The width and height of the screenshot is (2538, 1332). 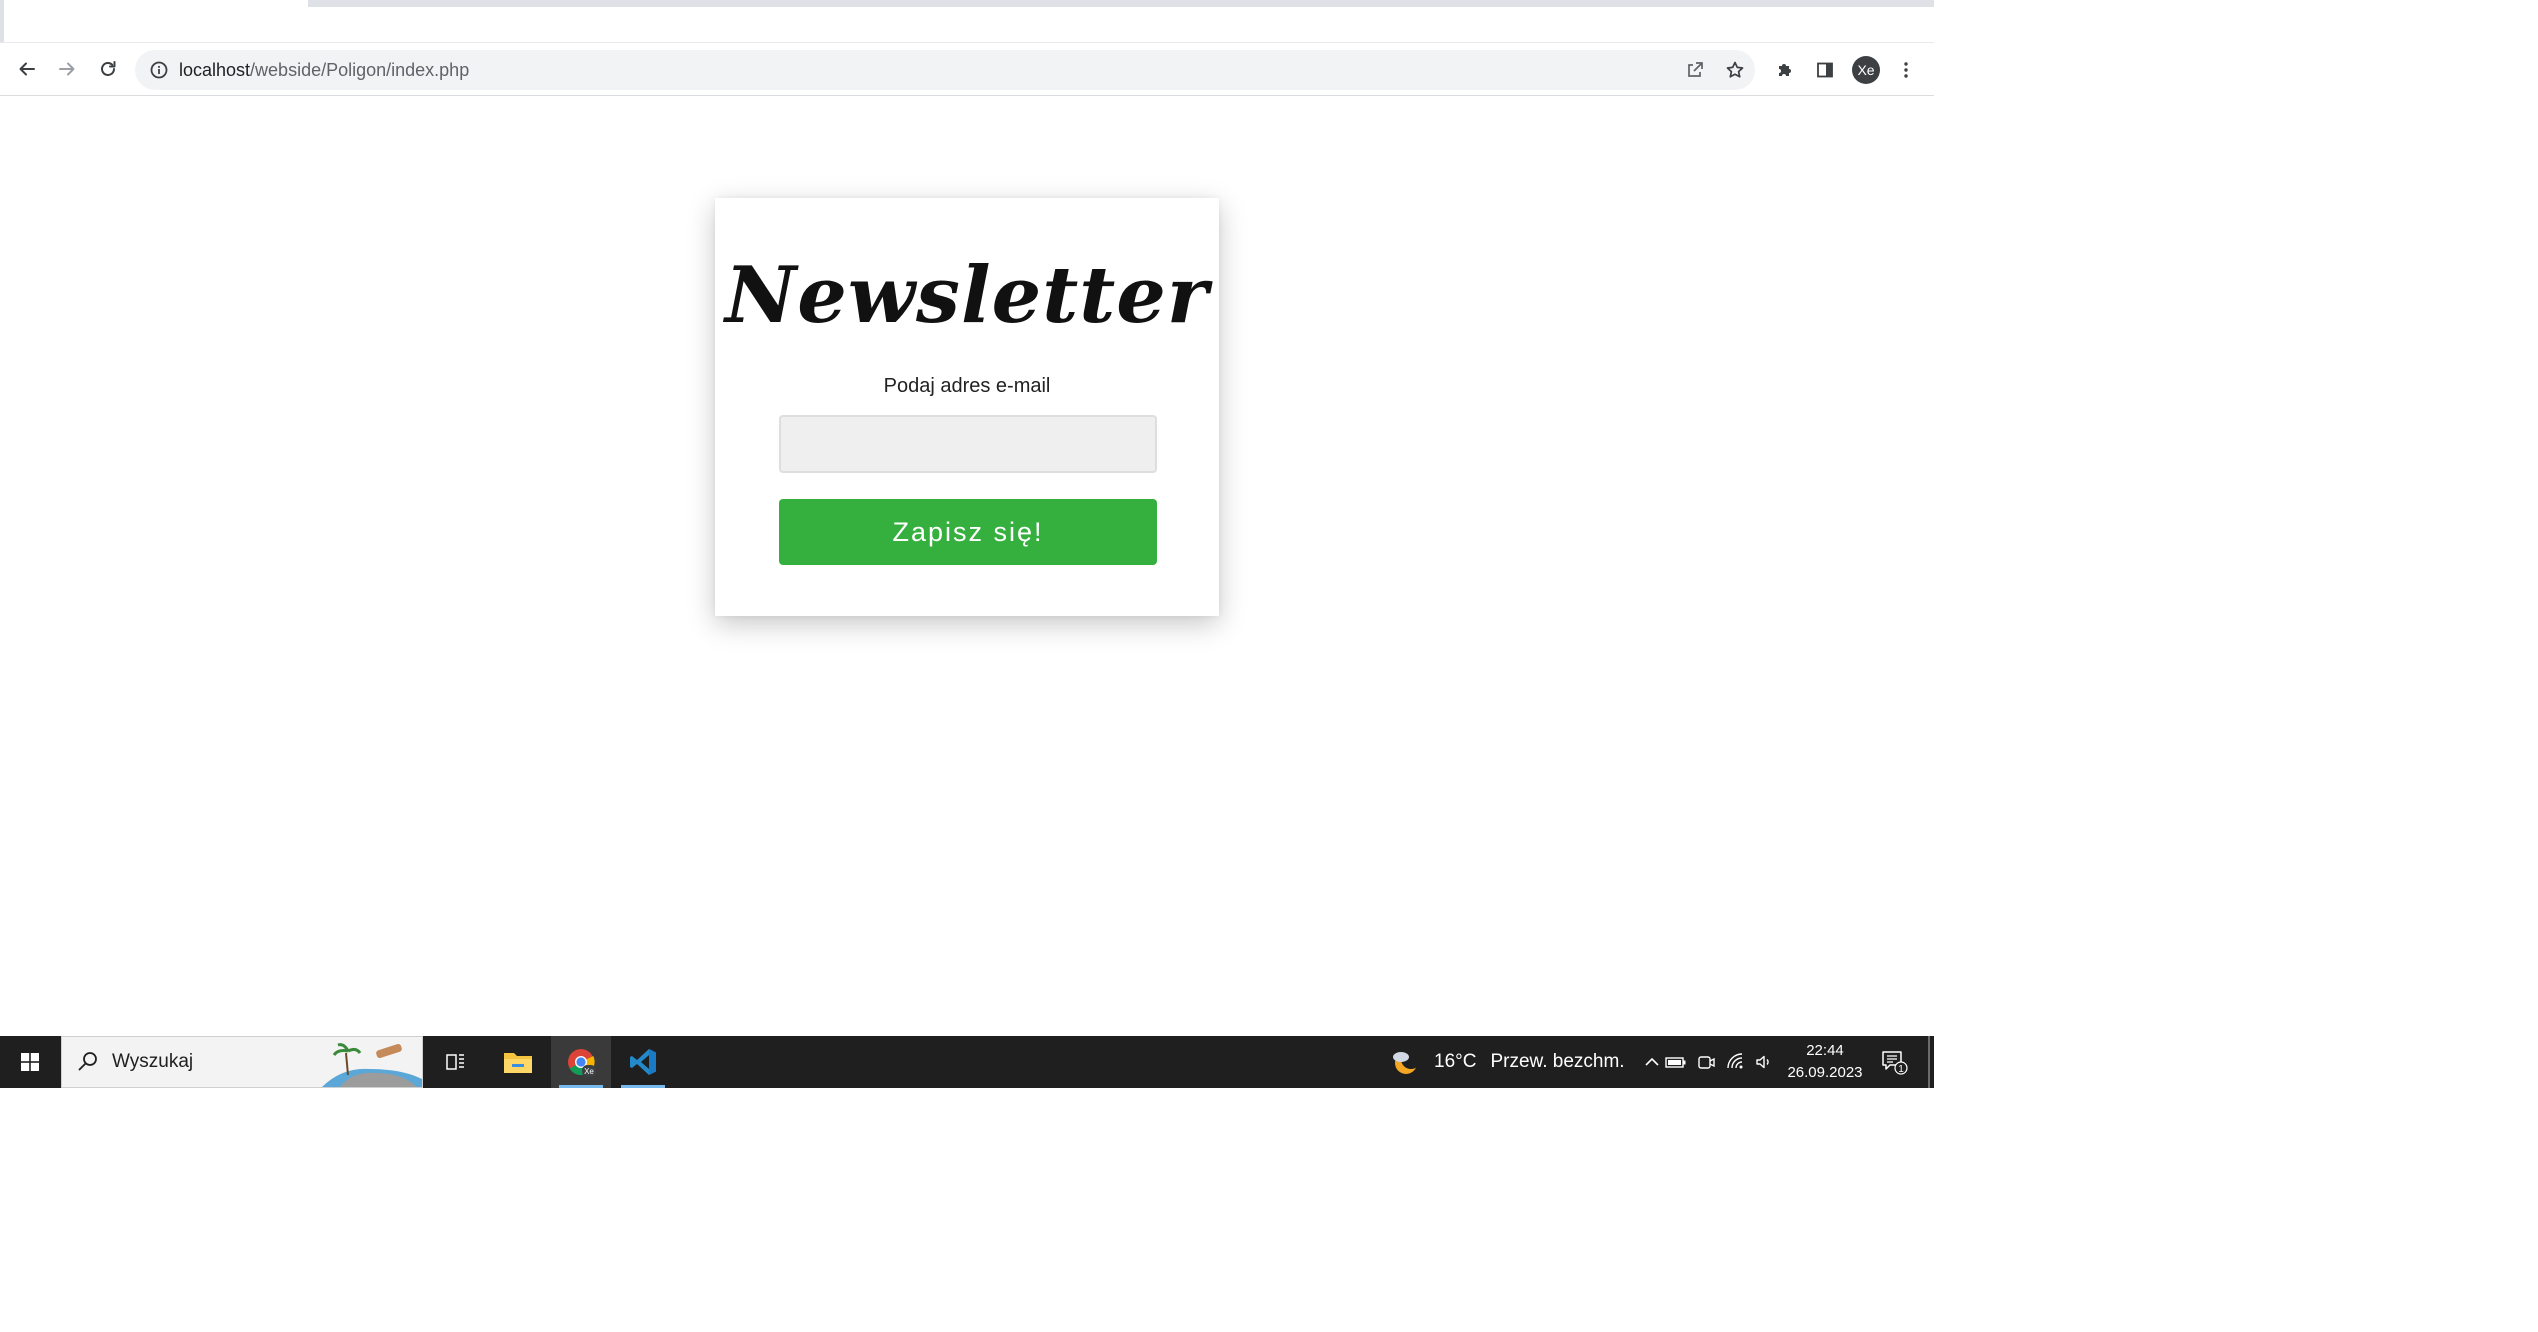 I want to click on search-placeholder: Wyszukaj, so click(x=153, y=1061).